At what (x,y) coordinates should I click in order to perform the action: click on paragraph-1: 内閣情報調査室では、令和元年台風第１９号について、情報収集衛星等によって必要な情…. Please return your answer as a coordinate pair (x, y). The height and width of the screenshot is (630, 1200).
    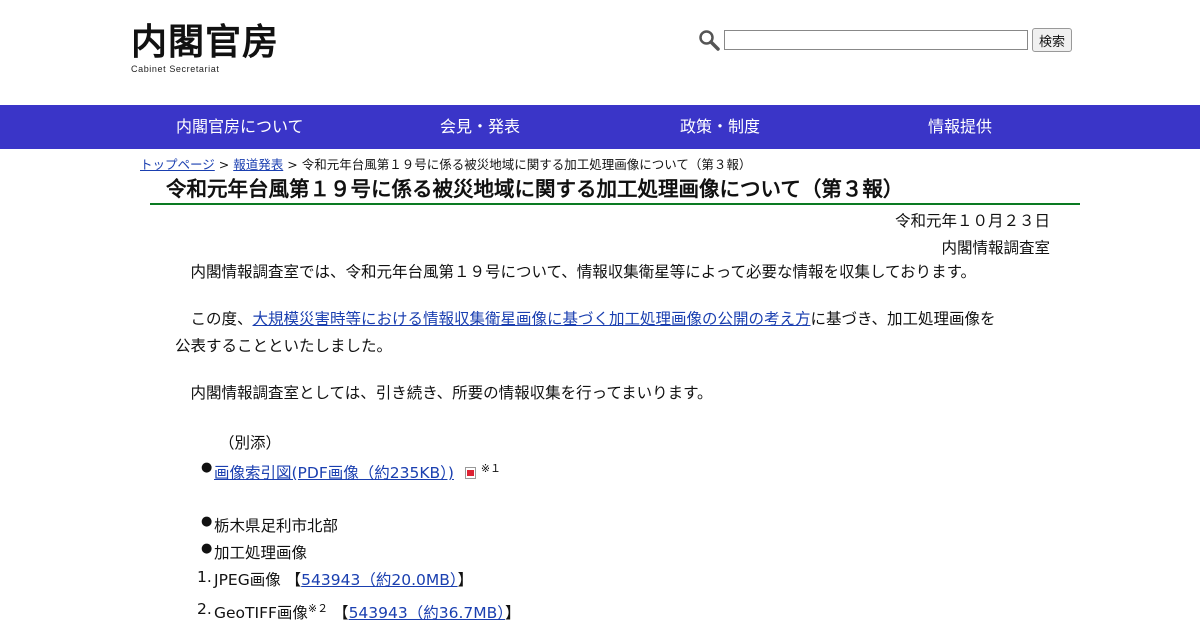
    Looking at the image, I should click on (576, 272).